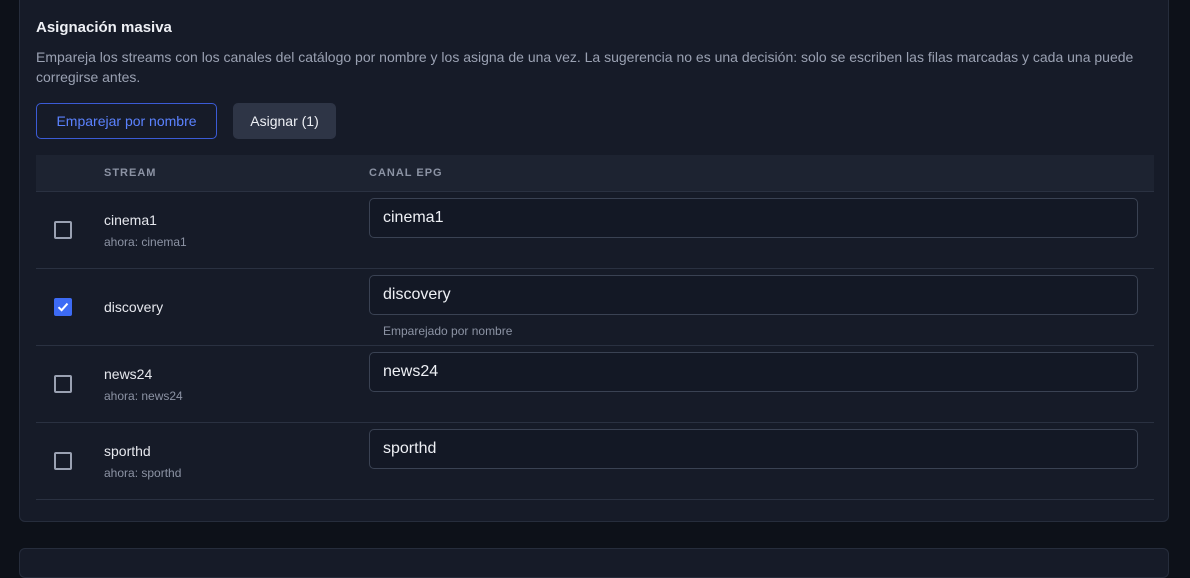  What do you see at coordinates (134, 307) in the screenshot?
I see `stream-name: discovery` at bounding box center [134, 307].